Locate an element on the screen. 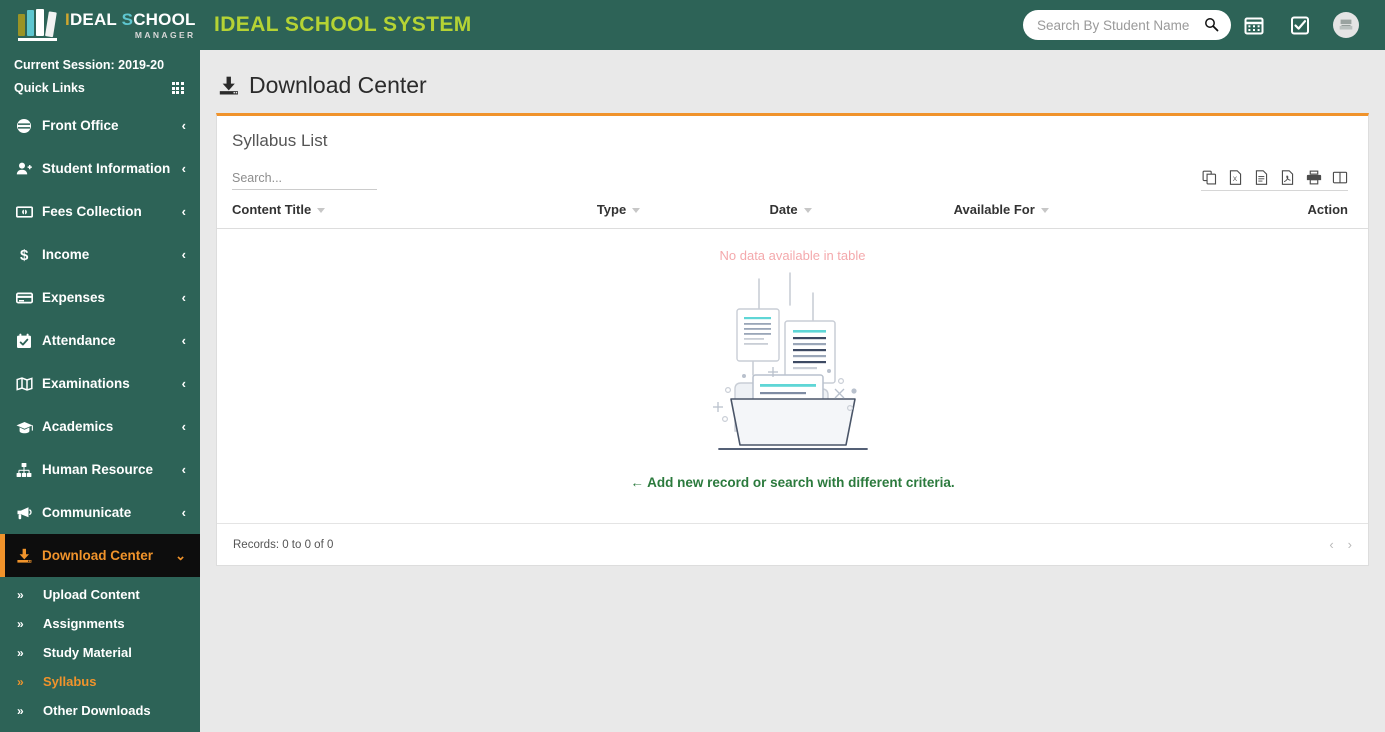  pdf-icon is located at coordinates (1287, 177).